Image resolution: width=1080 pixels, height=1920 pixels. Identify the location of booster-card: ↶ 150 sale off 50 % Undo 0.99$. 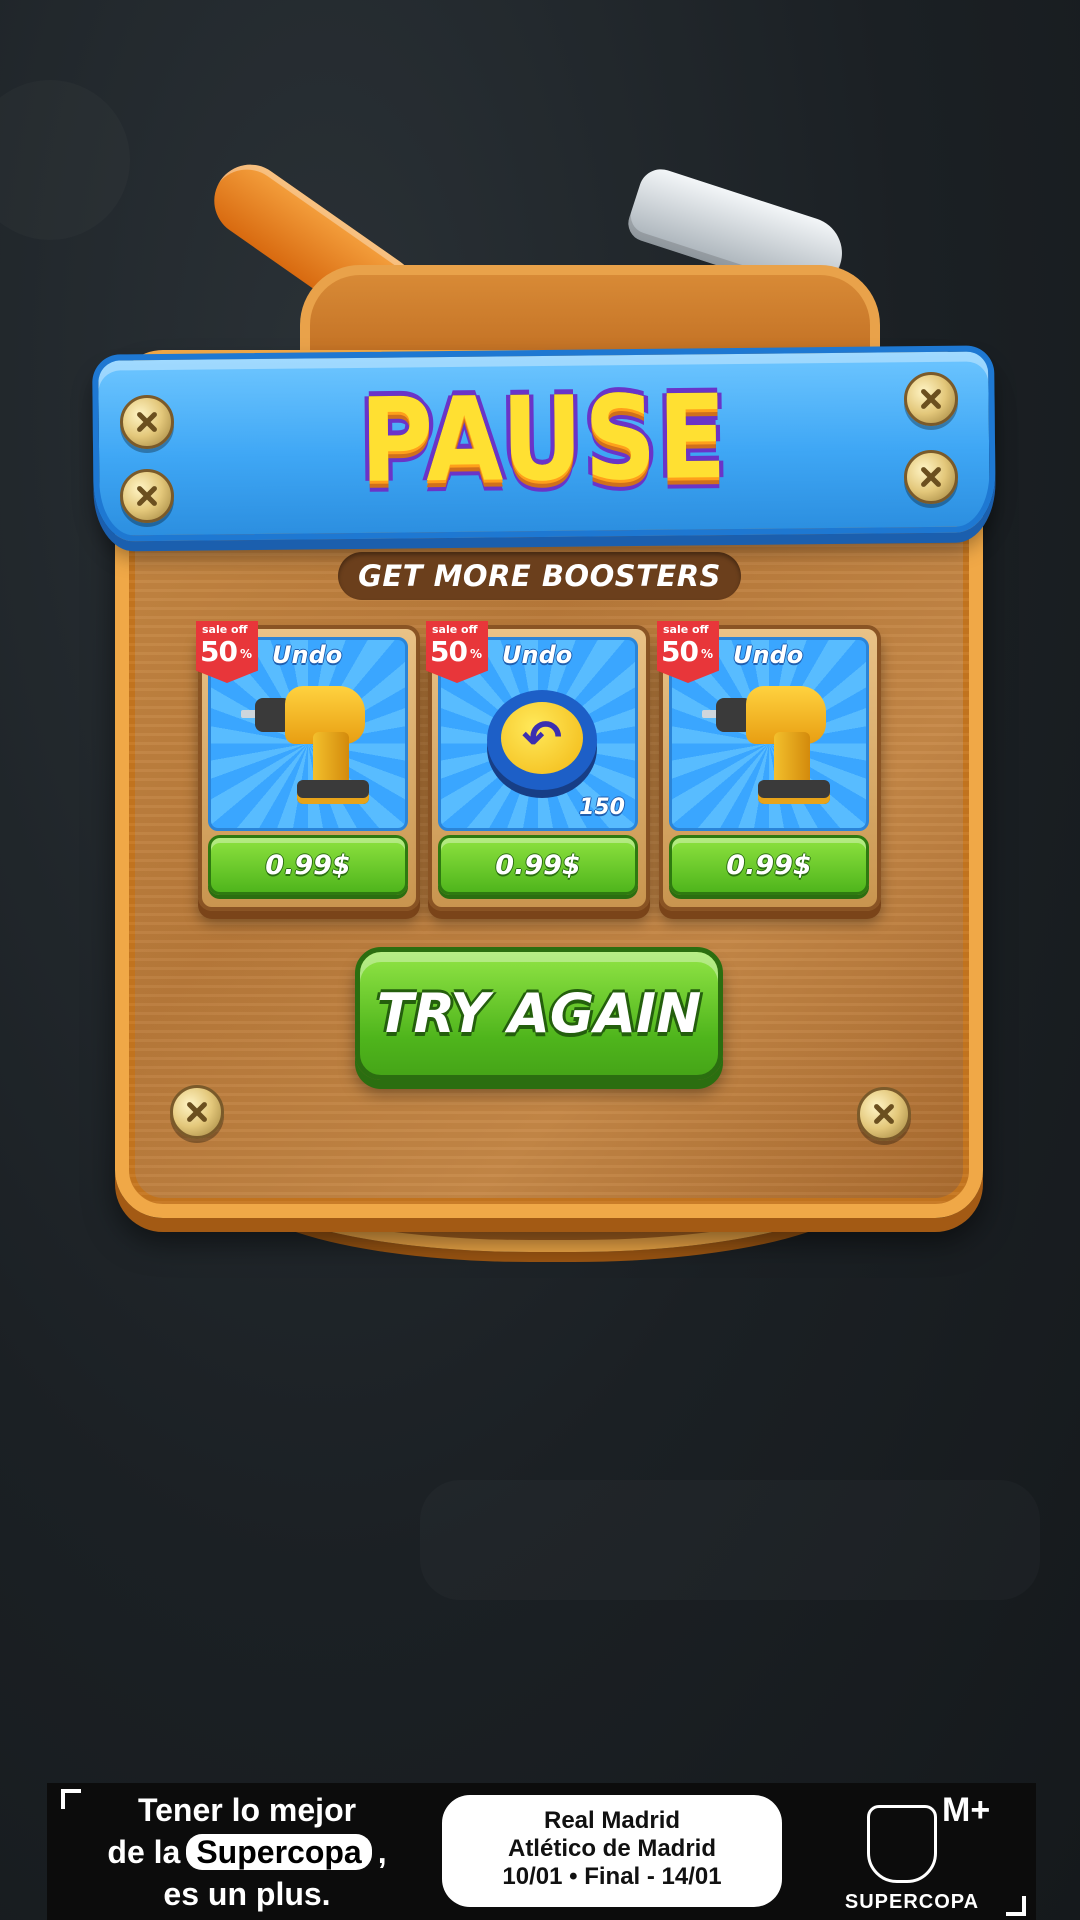
(538, 766).